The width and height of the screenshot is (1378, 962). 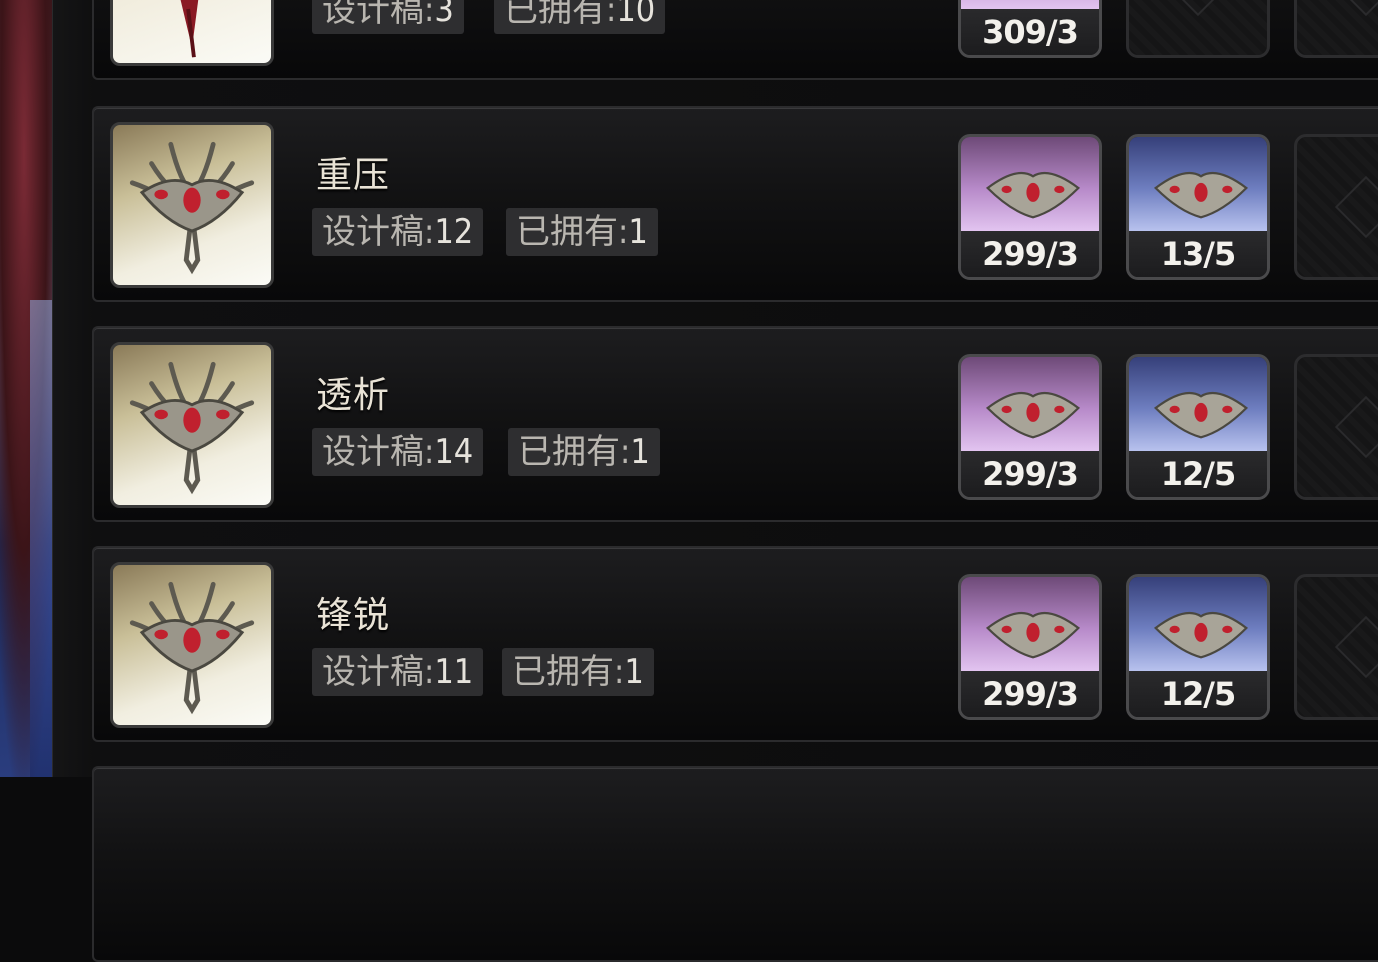 I want to click on design-value: 12, so click(x=454, y=232).